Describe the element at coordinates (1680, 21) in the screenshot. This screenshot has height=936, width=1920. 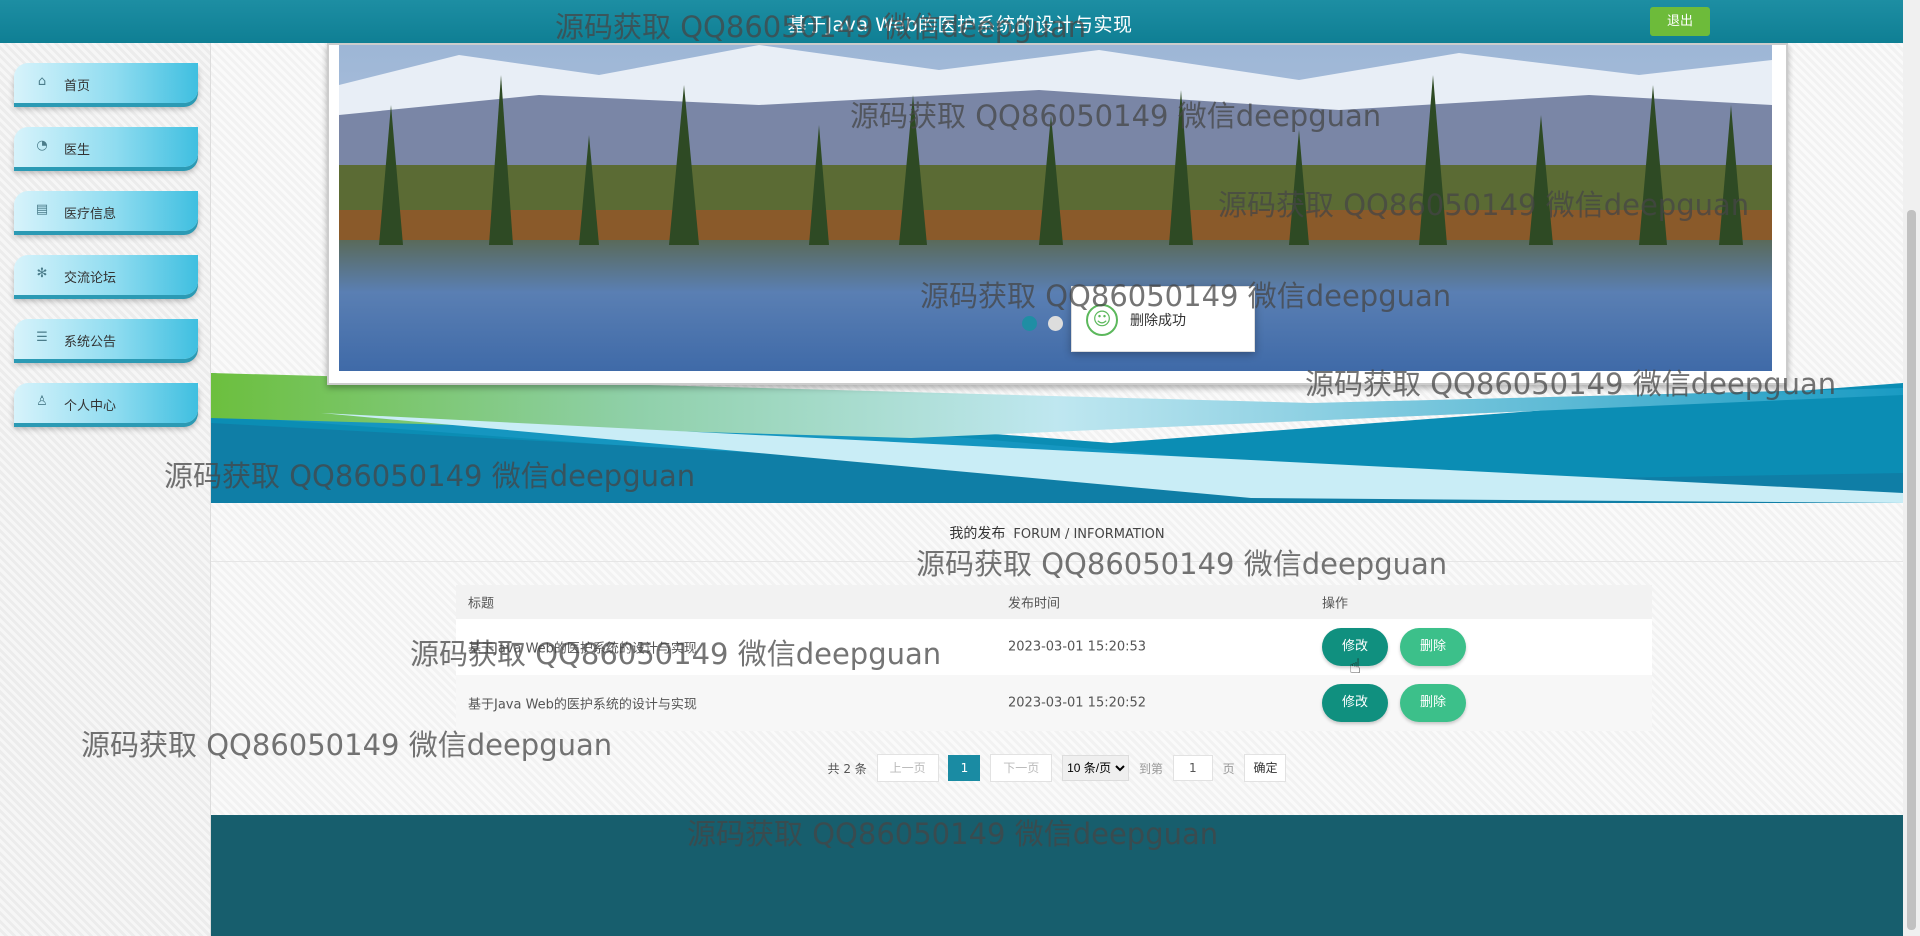
I see `logout-button: 退出` at that location.